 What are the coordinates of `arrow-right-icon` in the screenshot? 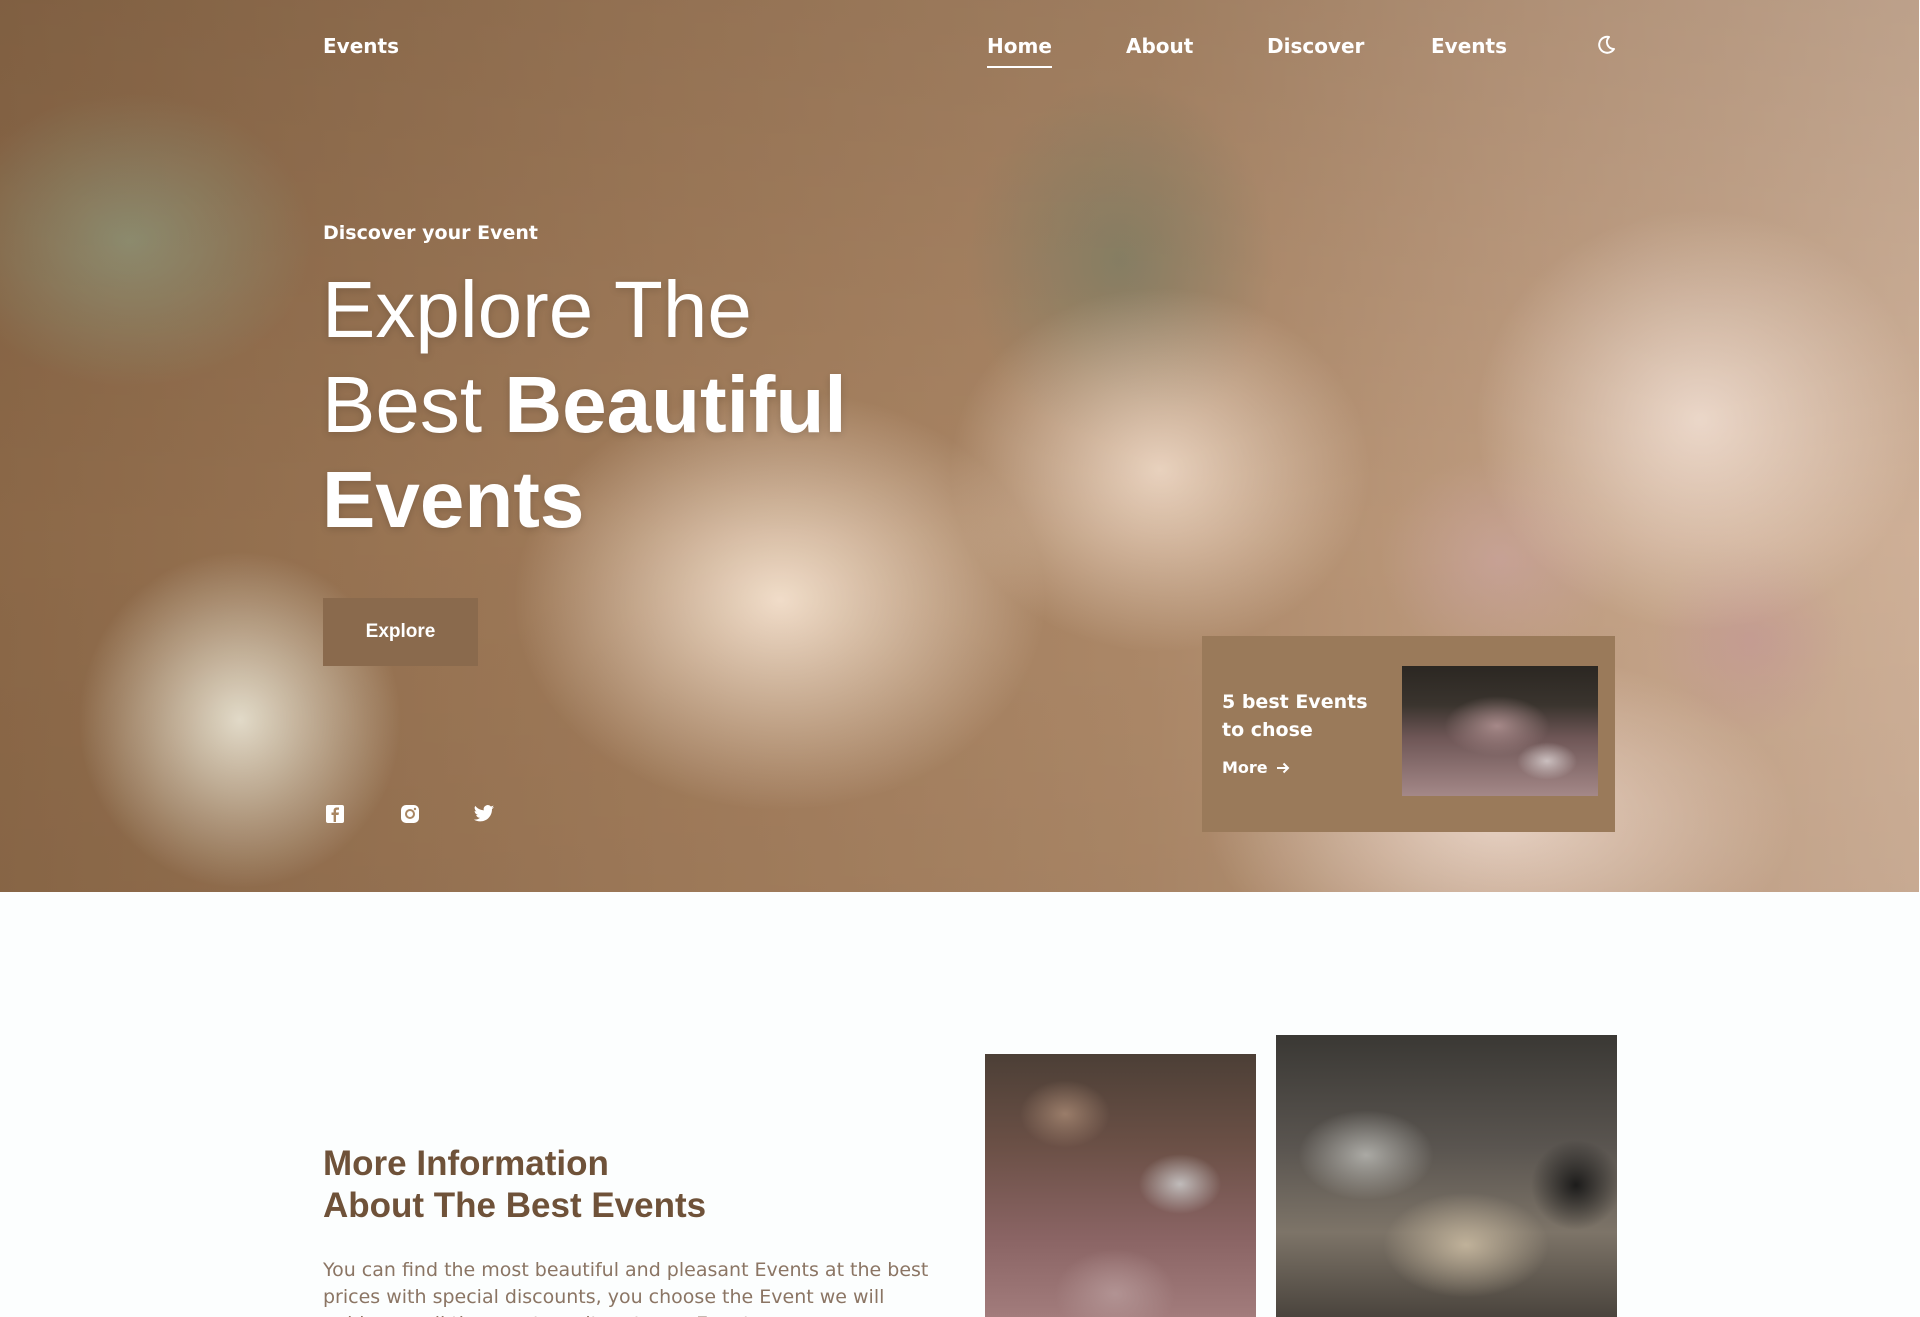 It's located at (1283, 767).